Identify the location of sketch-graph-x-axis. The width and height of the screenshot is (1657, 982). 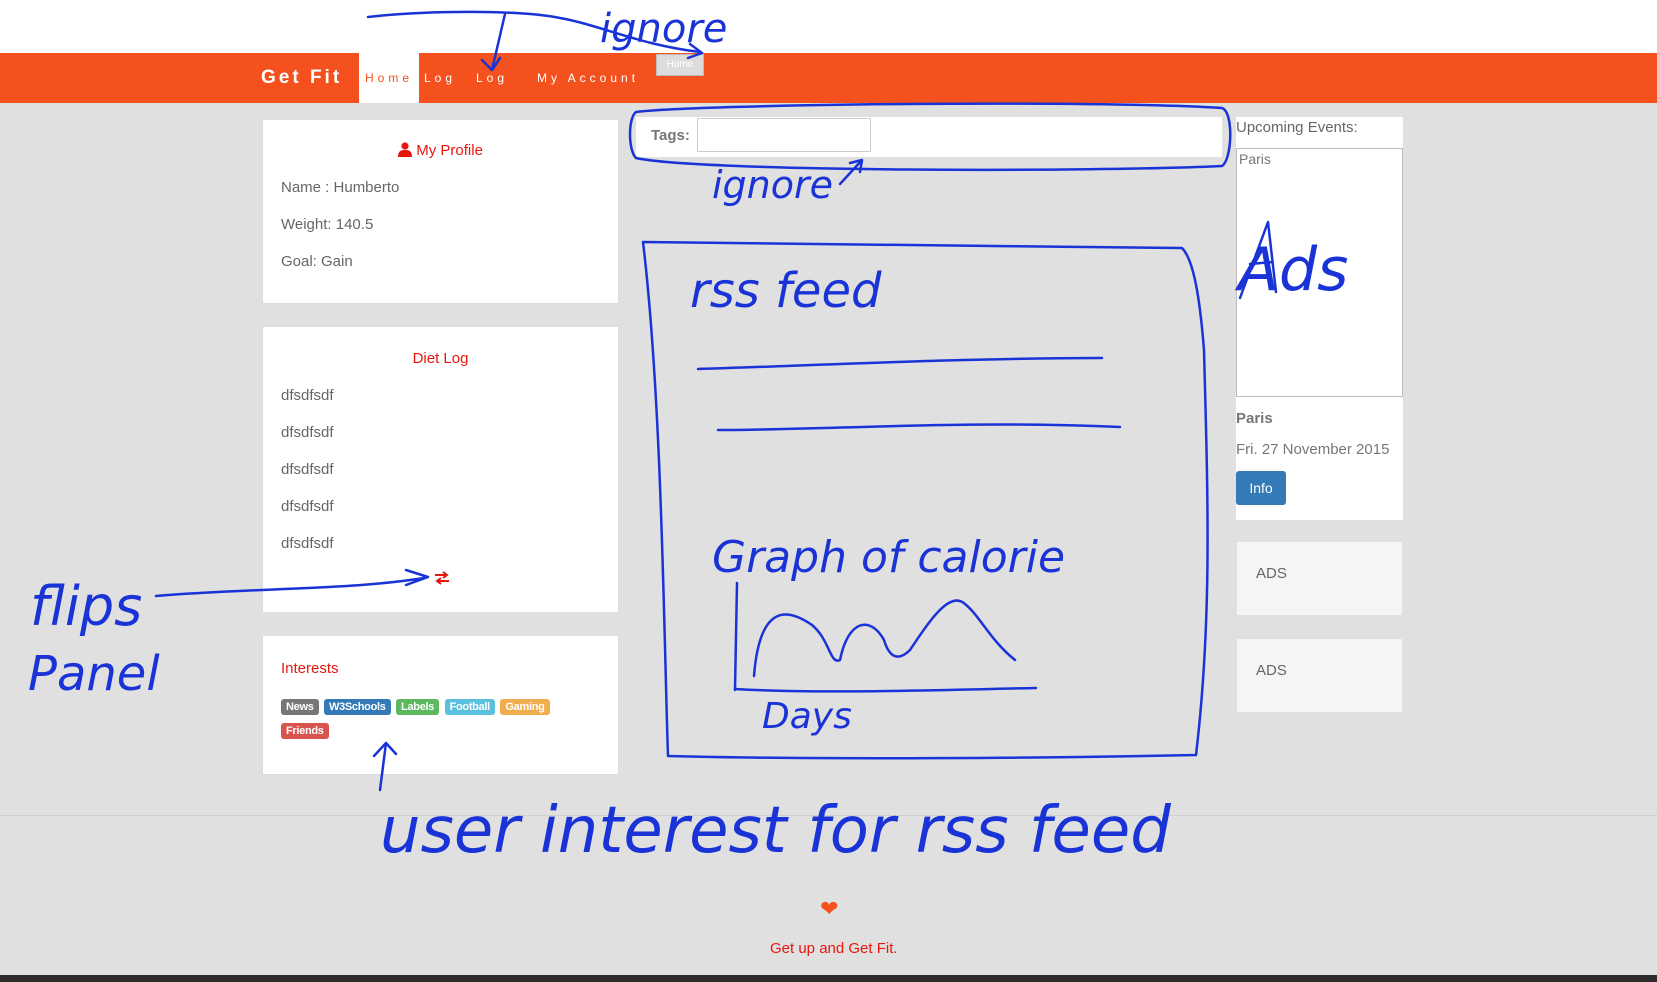
(885, 689).